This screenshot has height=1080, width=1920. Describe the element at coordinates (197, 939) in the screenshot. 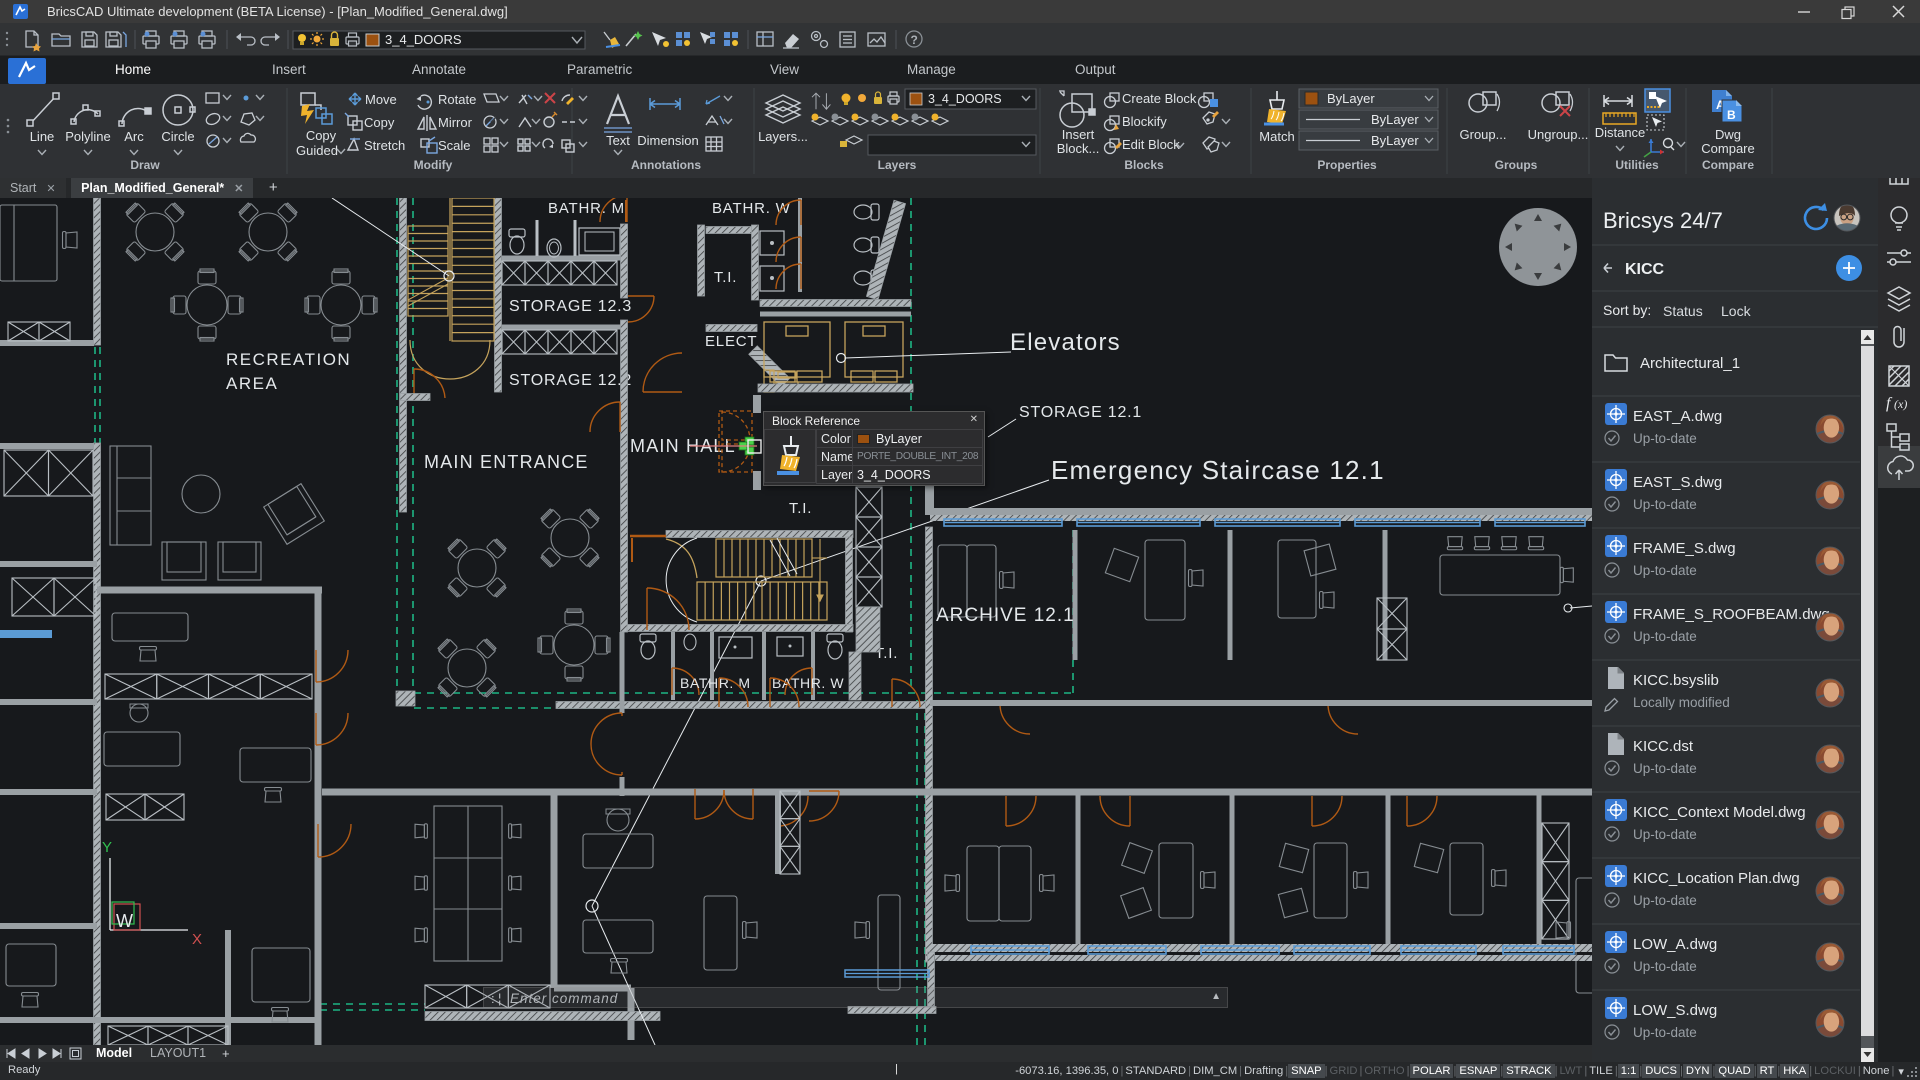

I see `svg-text: X` at that location.